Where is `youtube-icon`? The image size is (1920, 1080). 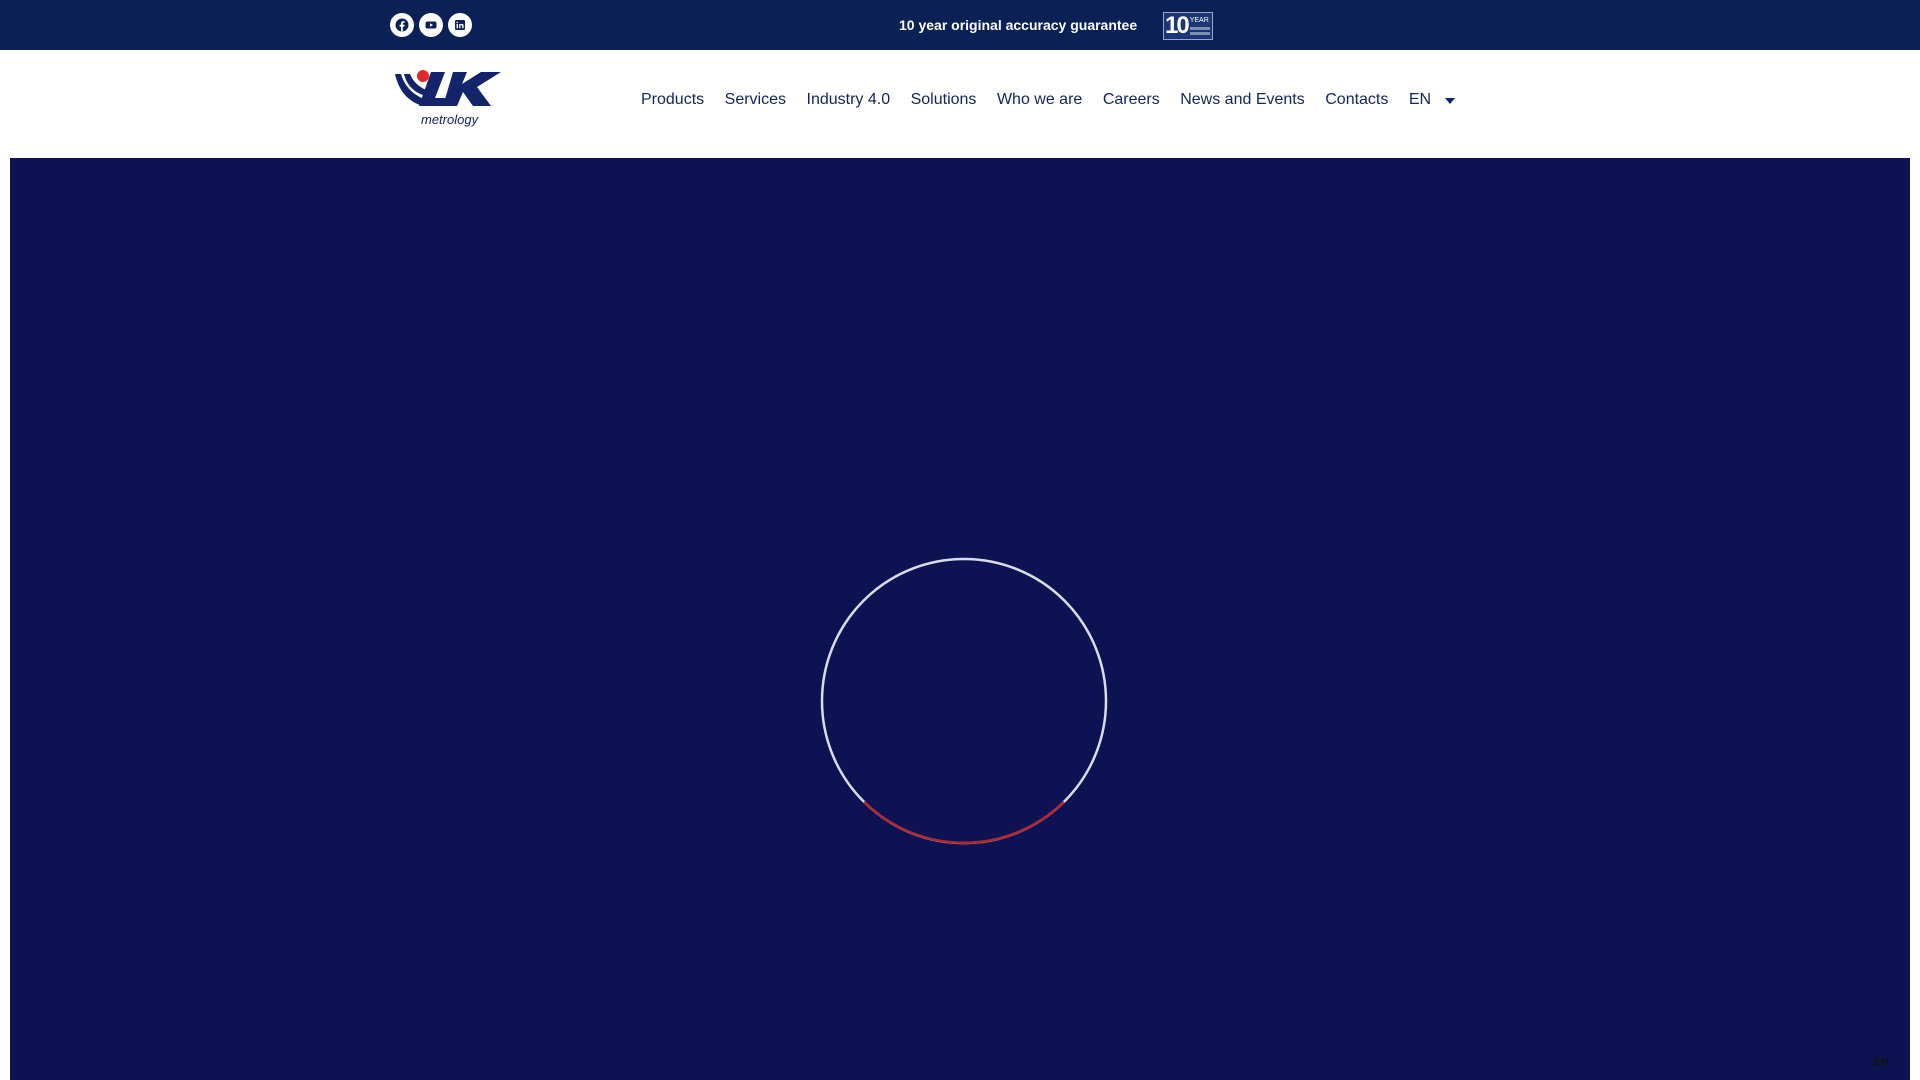 youtube-icon is located at coordinates (431, 25).